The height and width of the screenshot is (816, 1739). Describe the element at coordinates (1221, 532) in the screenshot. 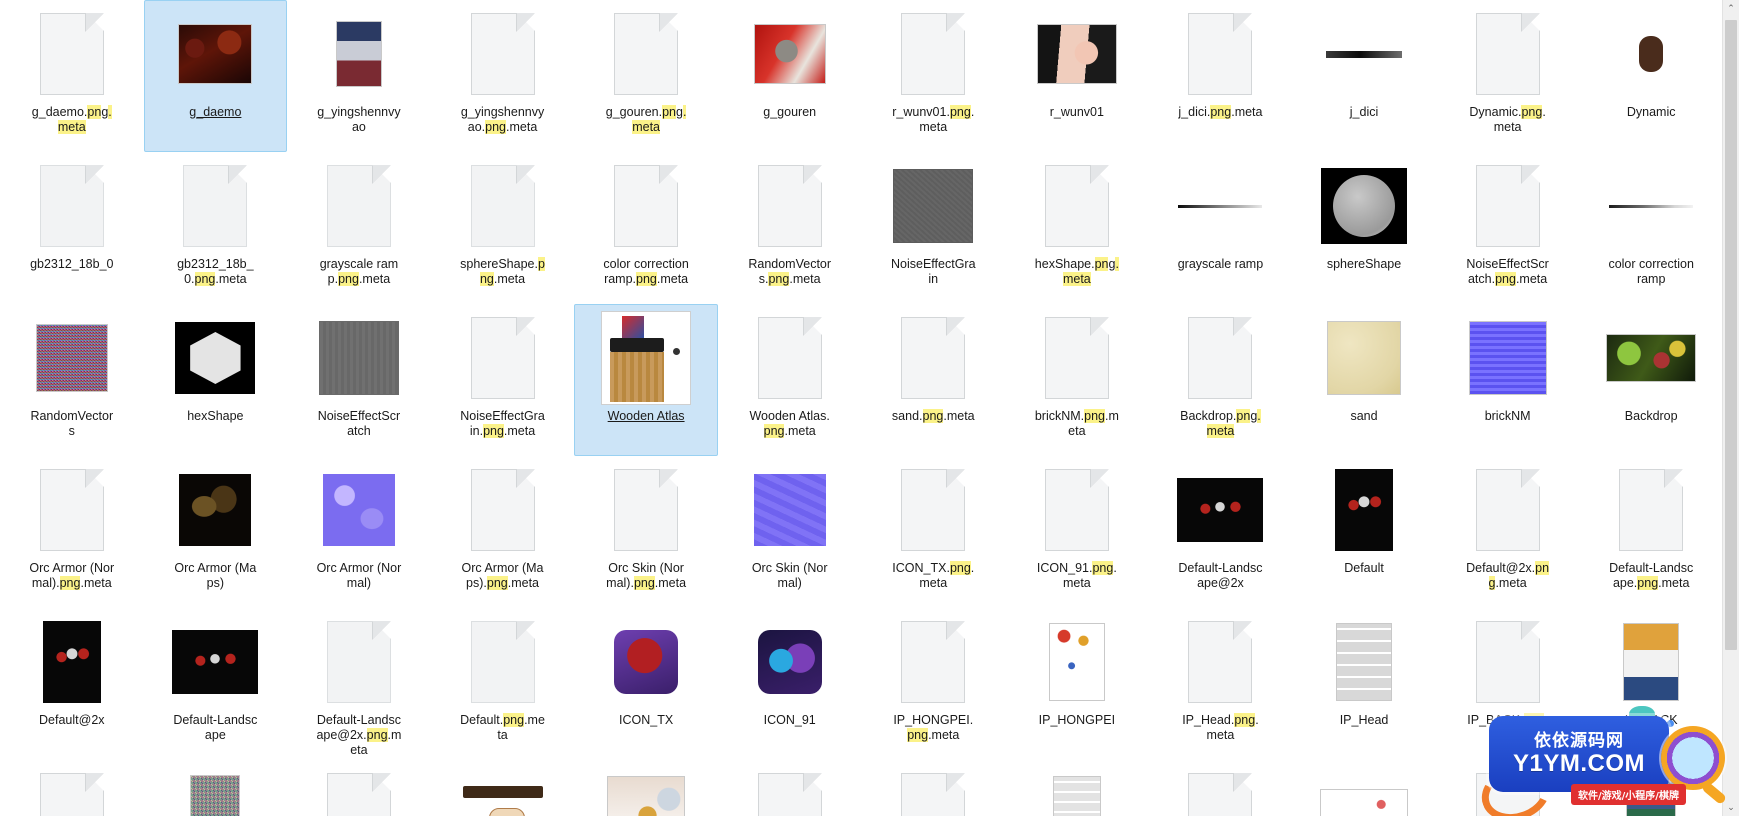

I see `file-item: Default-Landscape@2x` at that location.